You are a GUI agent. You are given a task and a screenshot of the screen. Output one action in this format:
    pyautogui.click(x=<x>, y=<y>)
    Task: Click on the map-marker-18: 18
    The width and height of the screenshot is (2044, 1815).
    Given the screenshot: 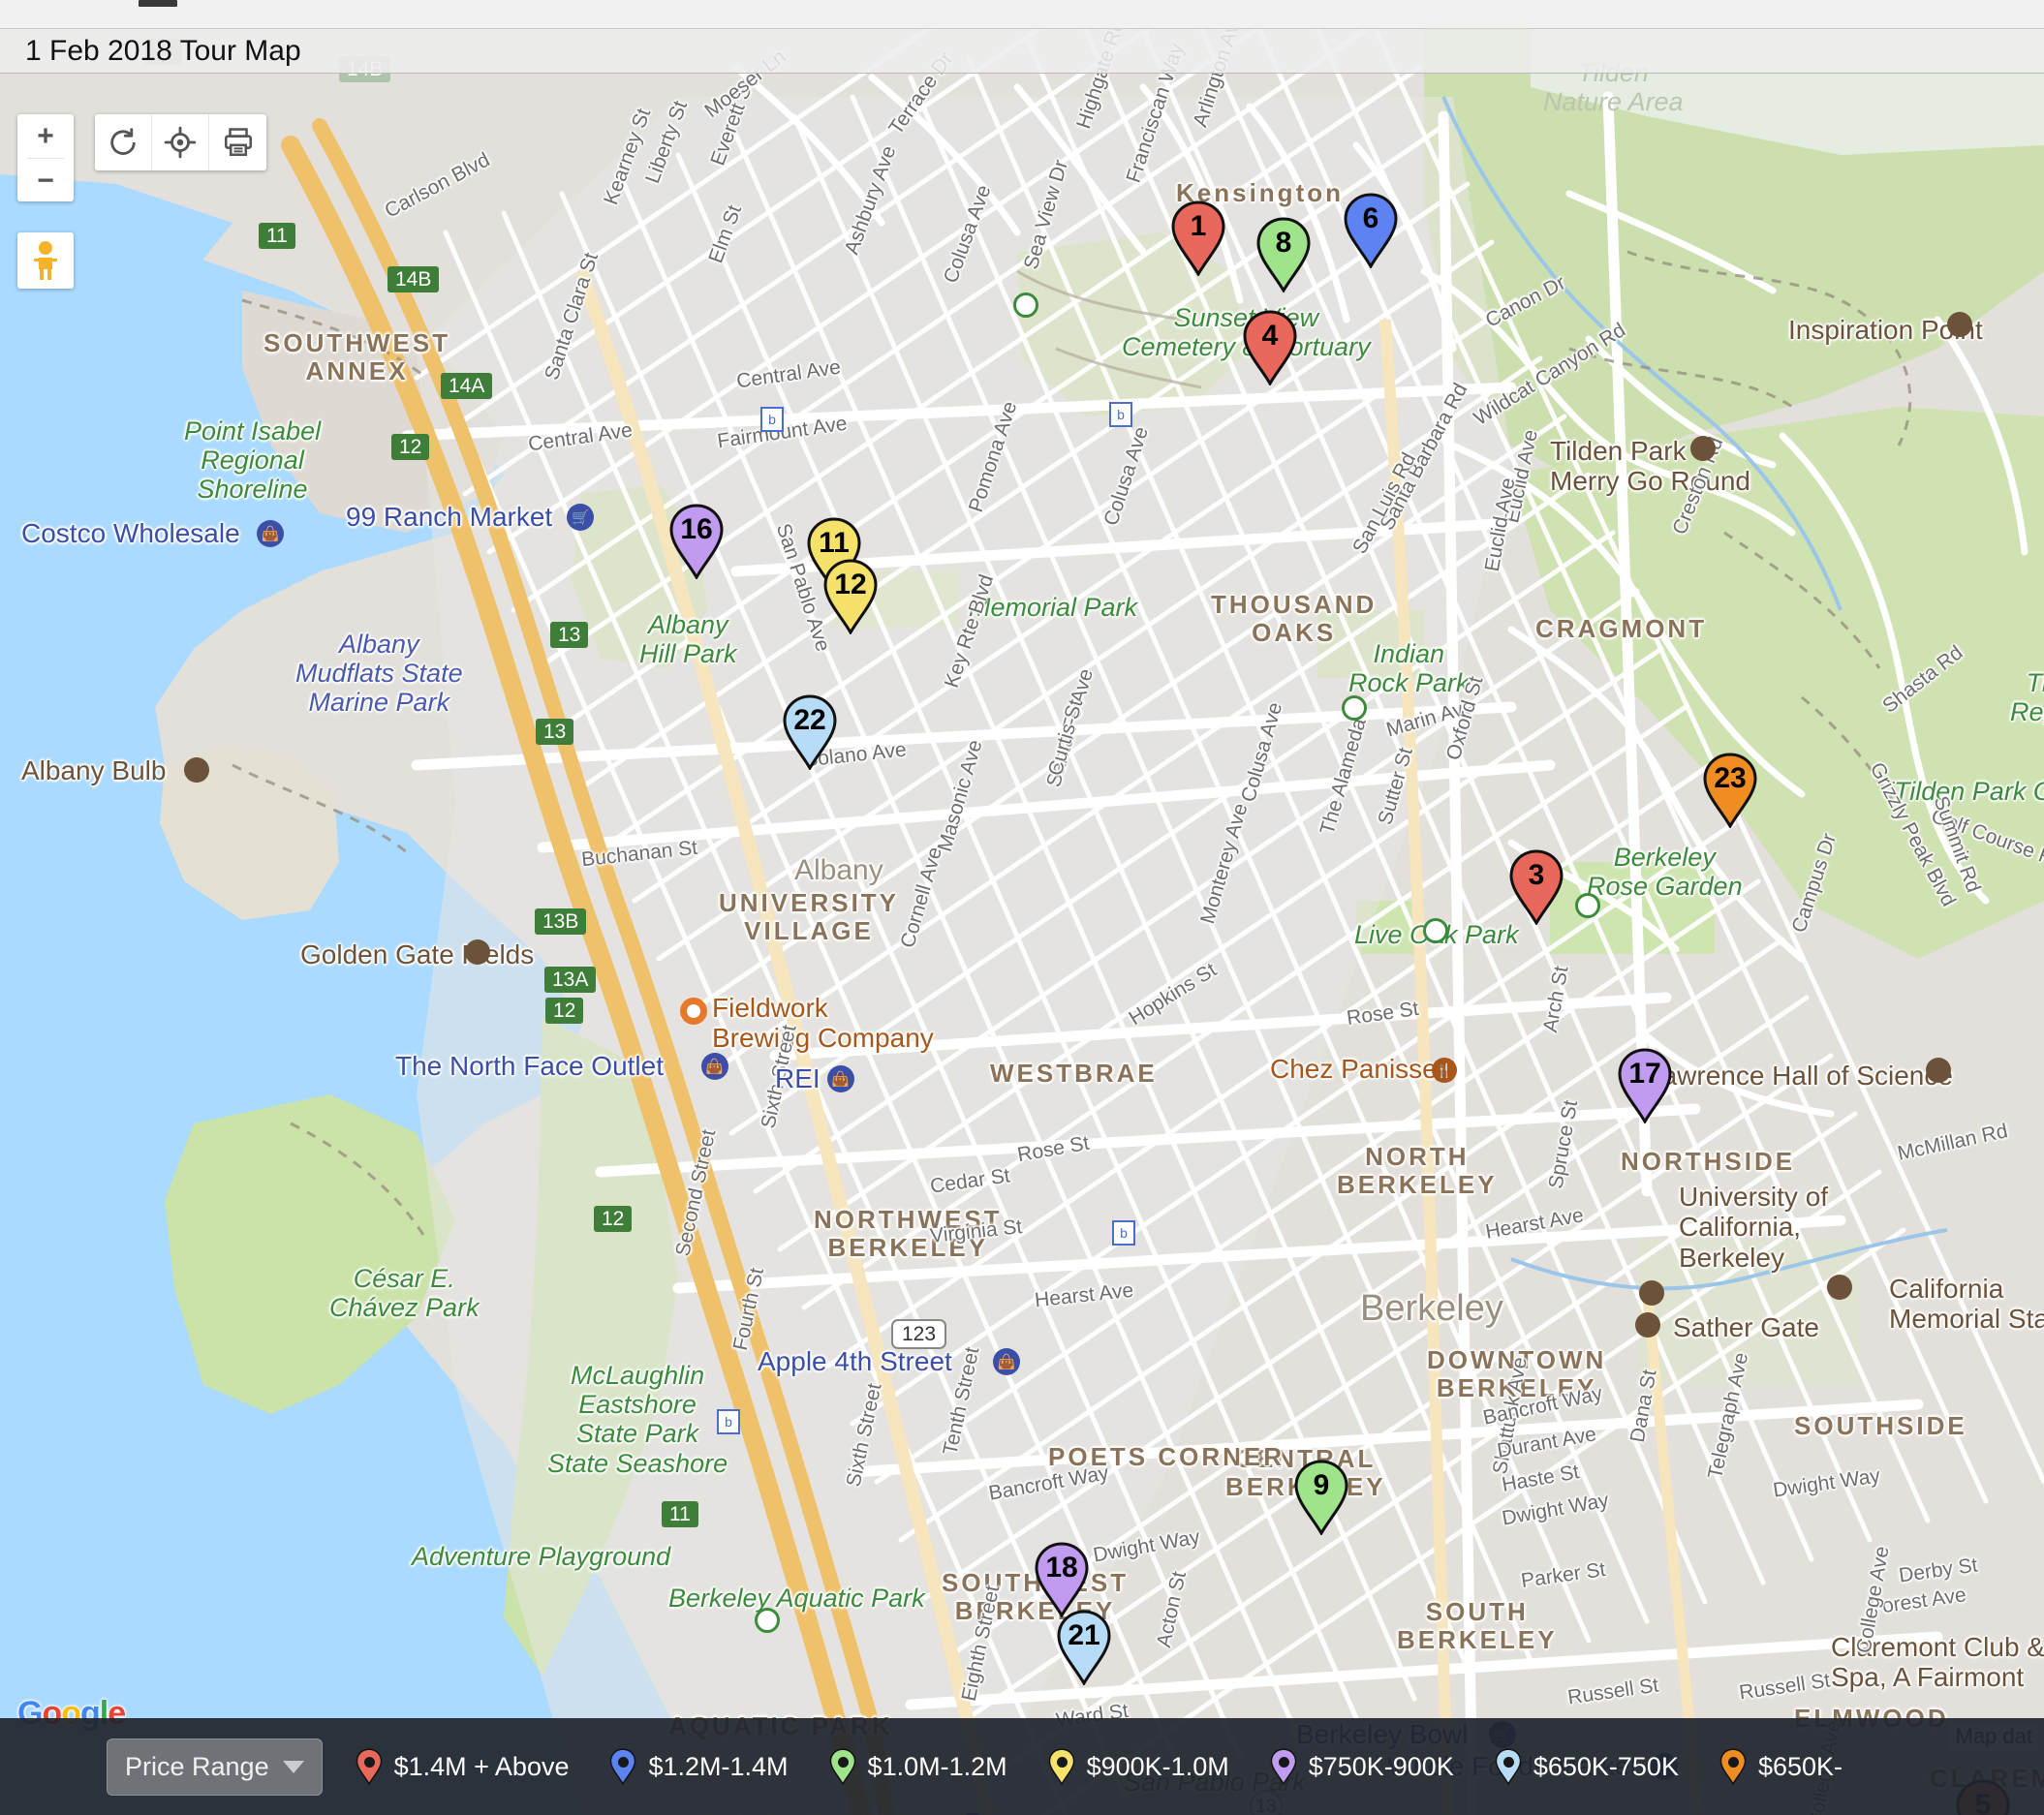 What is the action you would take?
    pyautogui.click(x=1062, y=1579)
    